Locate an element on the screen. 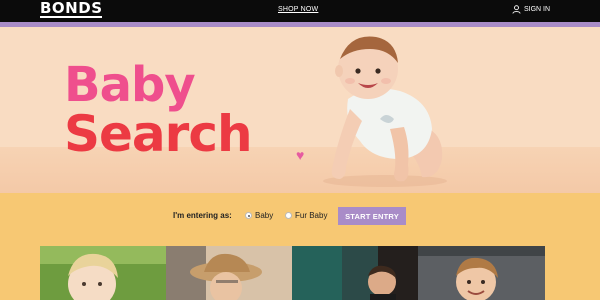  baby-photo is located at coordinates (385, 111).